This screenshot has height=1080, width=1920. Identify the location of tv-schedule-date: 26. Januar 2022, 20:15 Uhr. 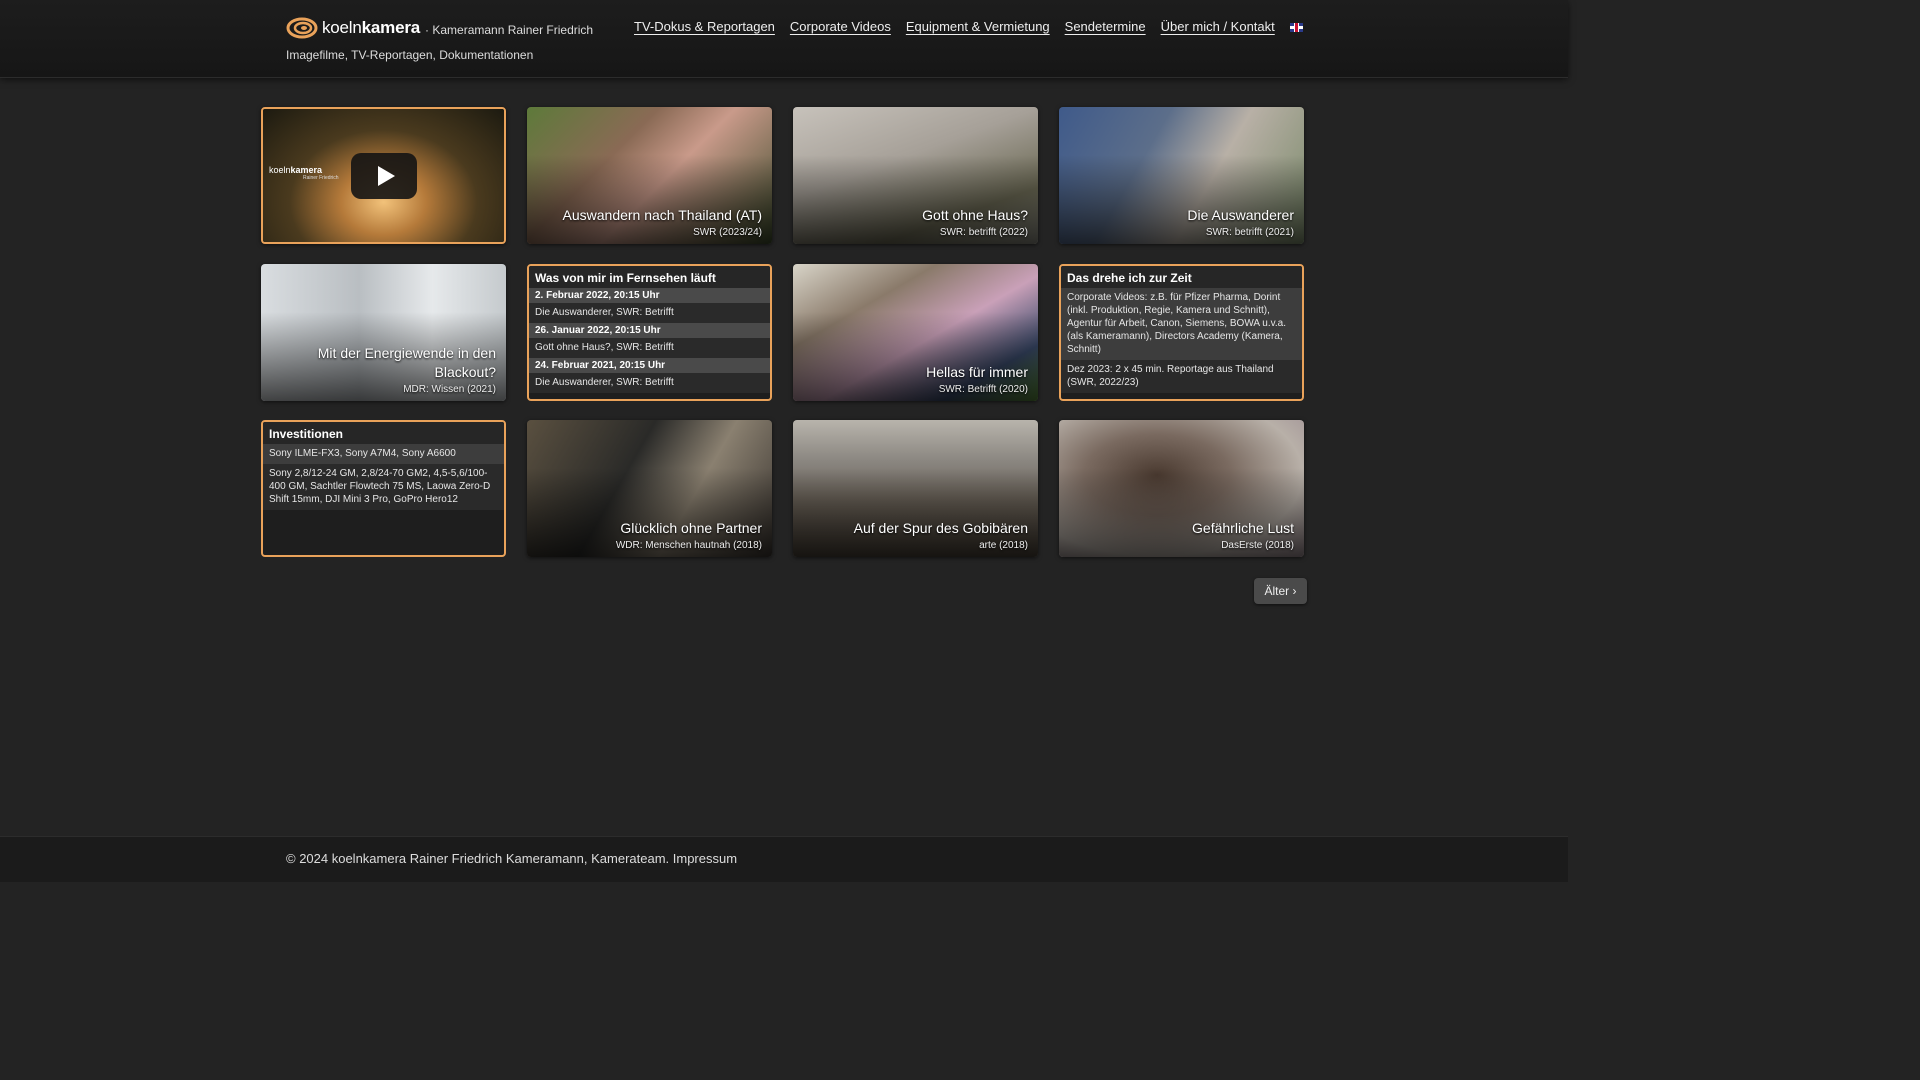
(649, 330).